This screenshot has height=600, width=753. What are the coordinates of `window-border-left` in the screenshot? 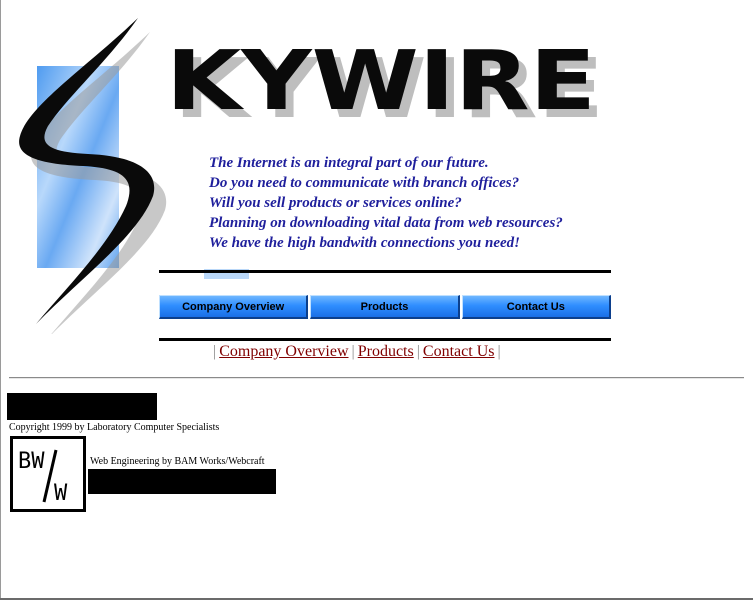 It's located at (0, 300).